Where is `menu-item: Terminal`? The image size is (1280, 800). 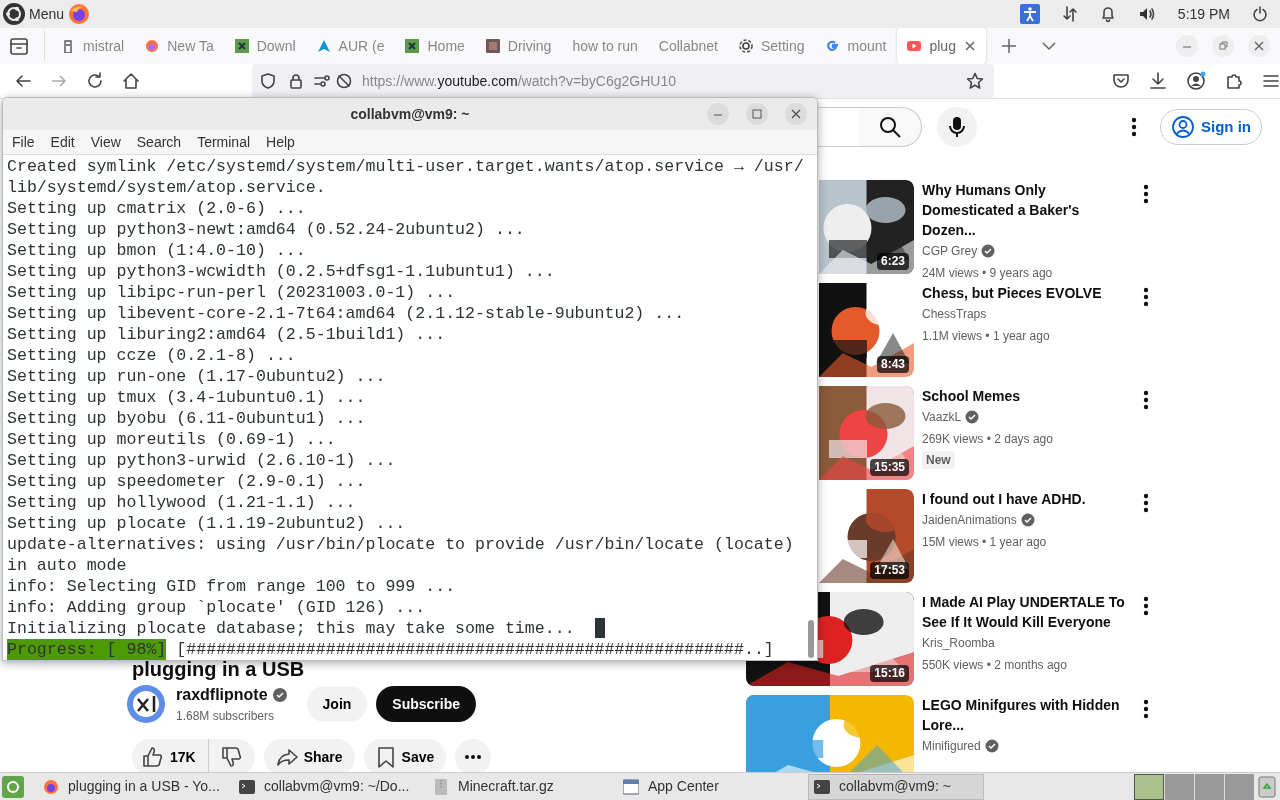 menu-item: Terminal is located at coordinates (224, 142).